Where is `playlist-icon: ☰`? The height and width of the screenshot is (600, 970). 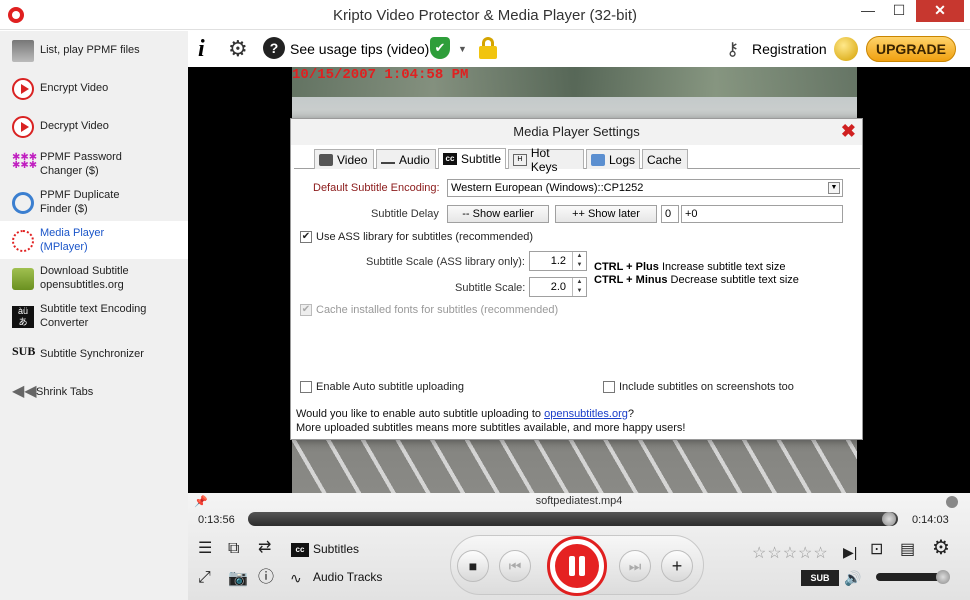 playlist-icon: ☰ is located at coordinates (205, 549).